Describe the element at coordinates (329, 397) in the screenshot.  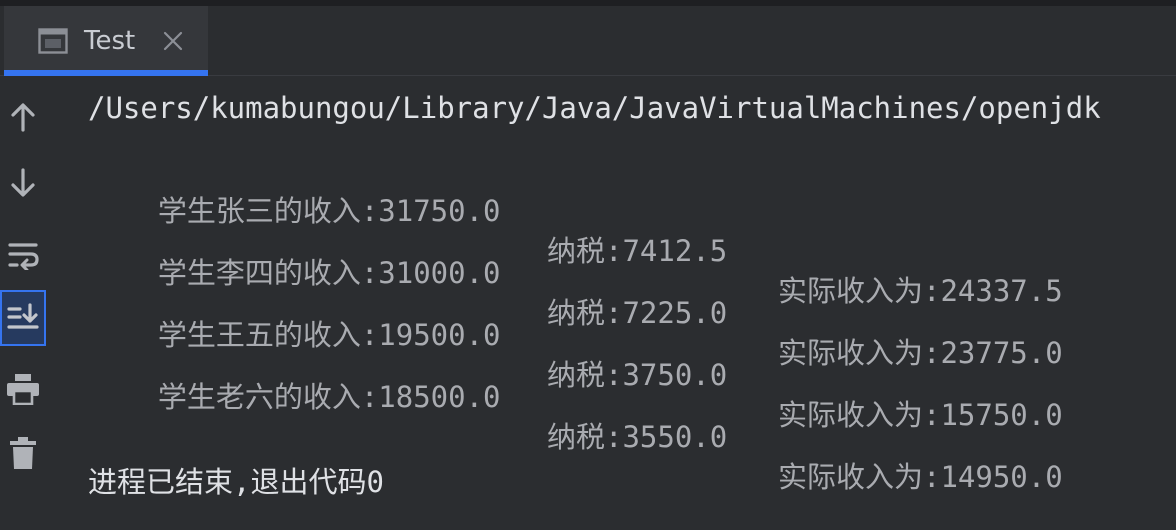
I see `income-text: 学生老六的收入:18500.0` at that location.